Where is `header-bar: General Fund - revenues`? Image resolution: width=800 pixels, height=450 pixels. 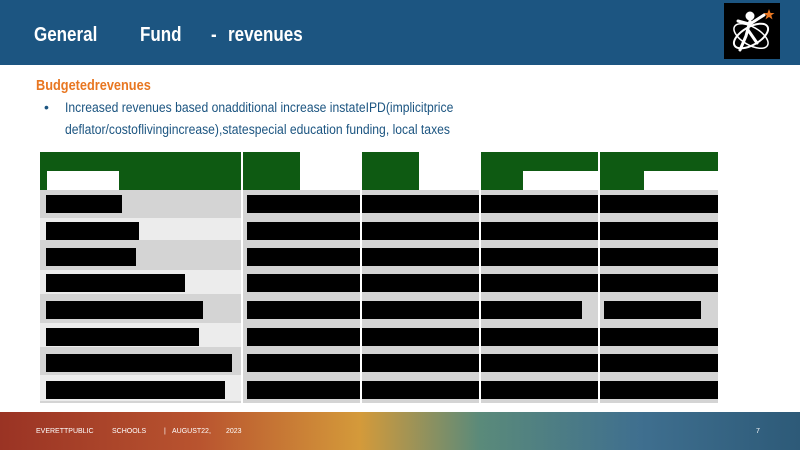
header-bar: General Fund - revenues is located at coordinates (400, 32).